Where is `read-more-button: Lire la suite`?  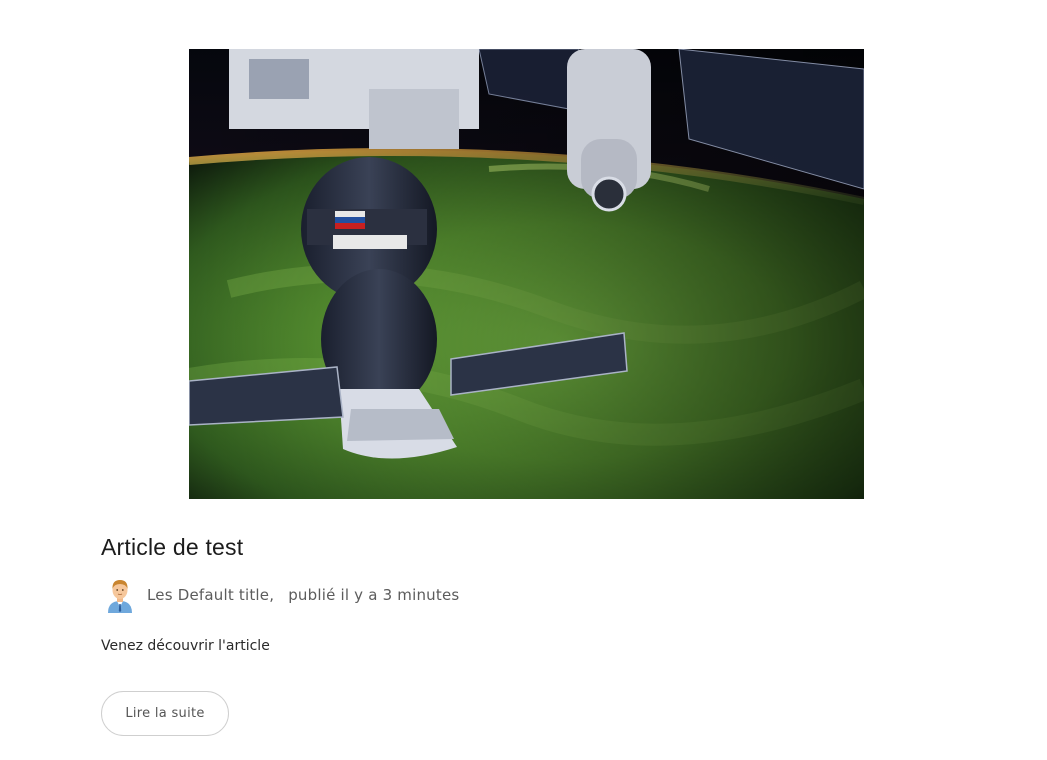
read-more-button: Lire la suite is located at coordinates (165, 713).